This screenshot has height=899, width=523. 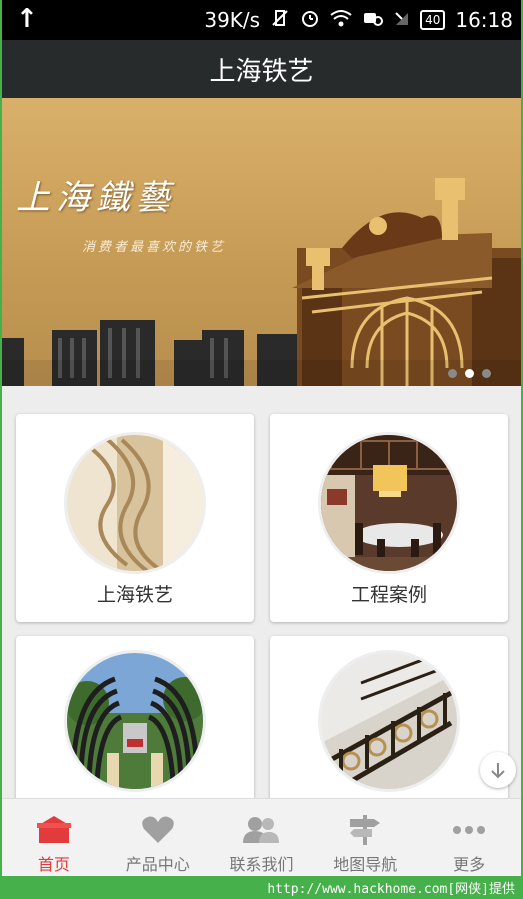 I want to click on carousel-dot-active, so click(x=469, y=373).